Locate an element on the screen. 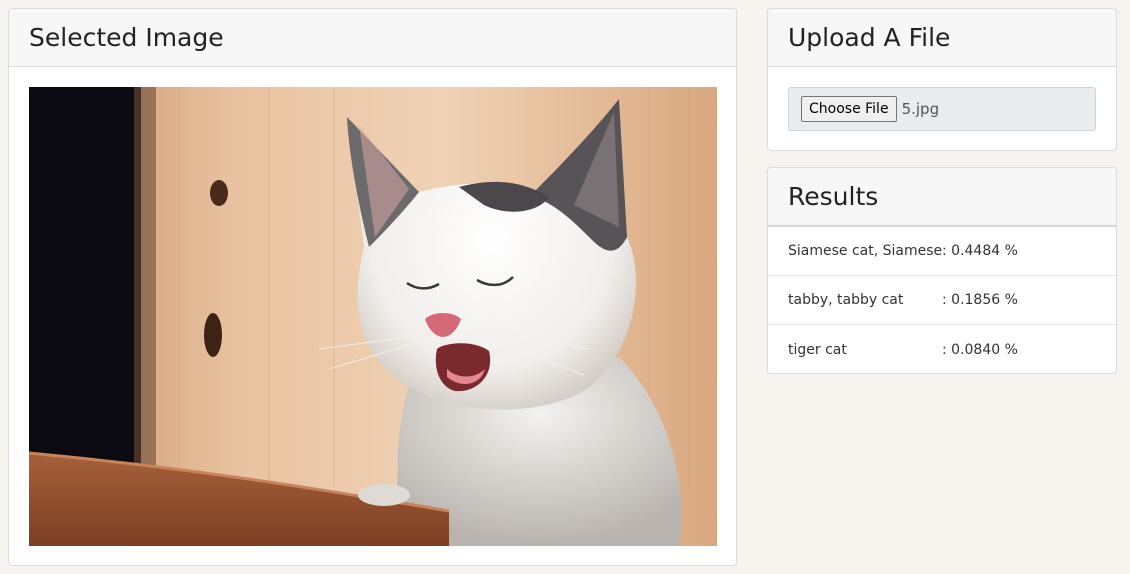 This screenshot has width=1130, height=574. result-item: tiger cat : 0.0840 % is located at coordinates (942, 349).